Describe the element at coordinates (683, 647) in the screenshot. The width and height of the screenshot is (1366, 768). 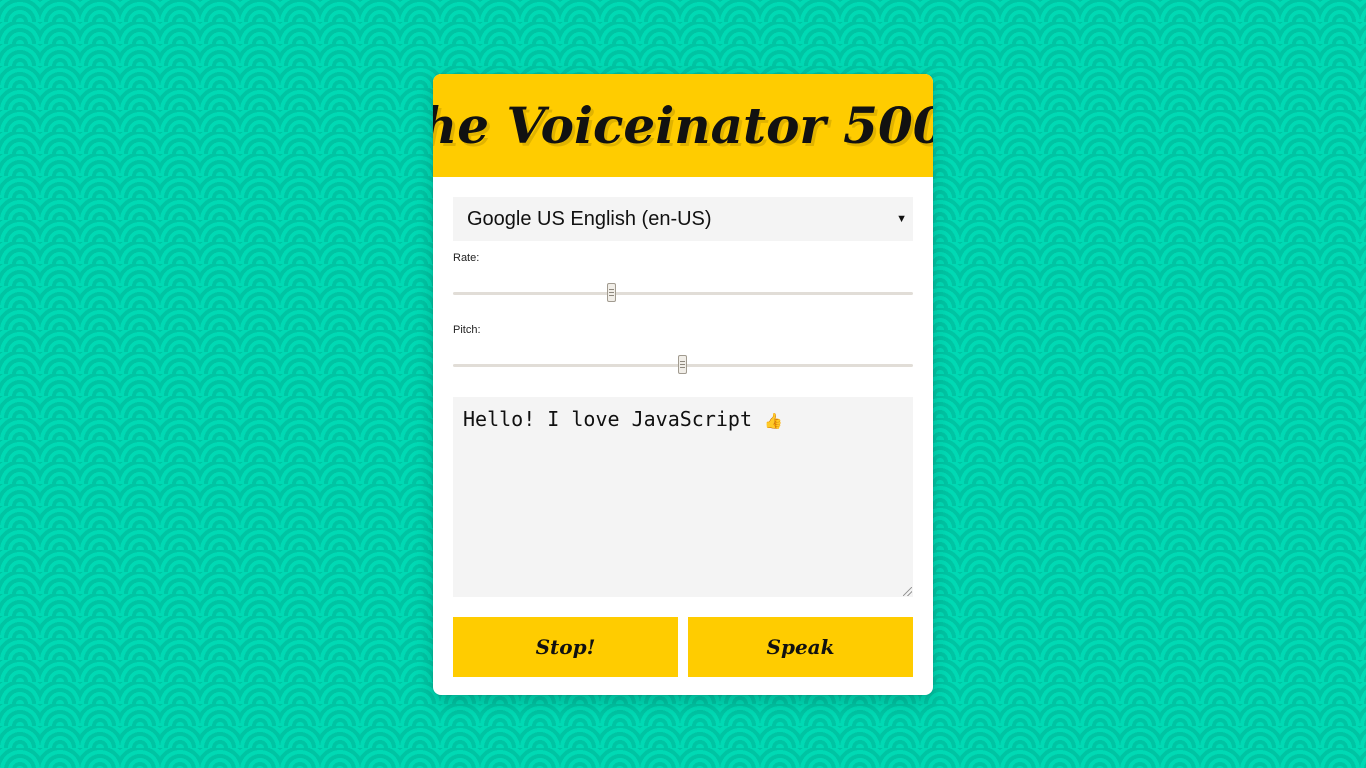
I see `action-buttons: Stop! Speak` at that location.